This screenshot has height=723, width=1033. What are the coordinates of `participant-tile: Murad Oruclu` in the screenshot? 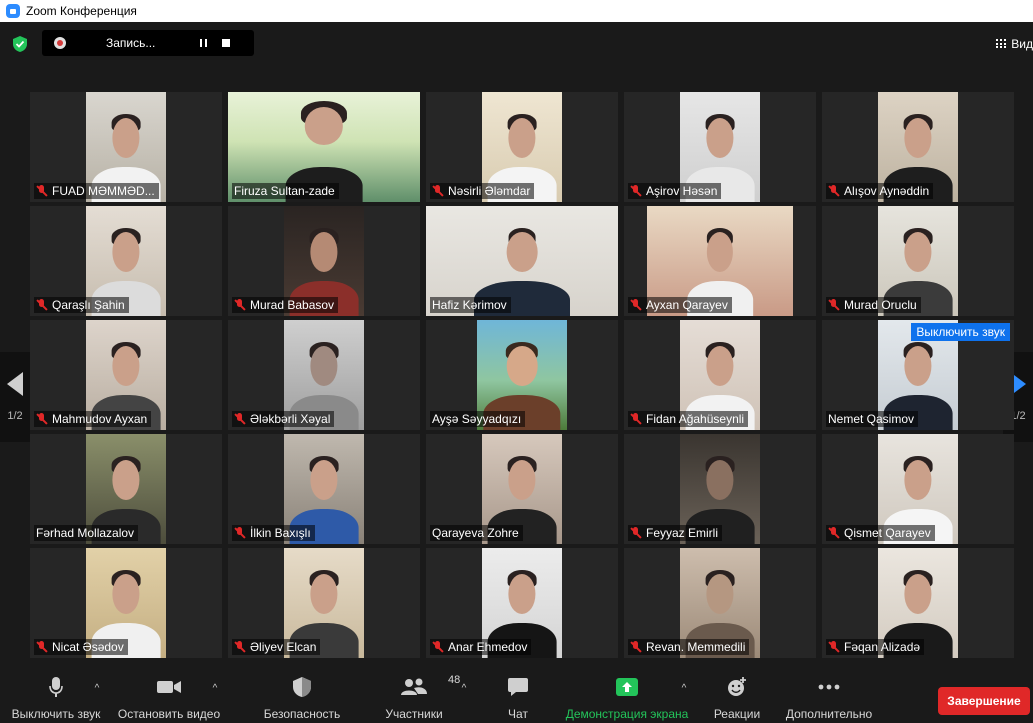 It's located at (918, 261).